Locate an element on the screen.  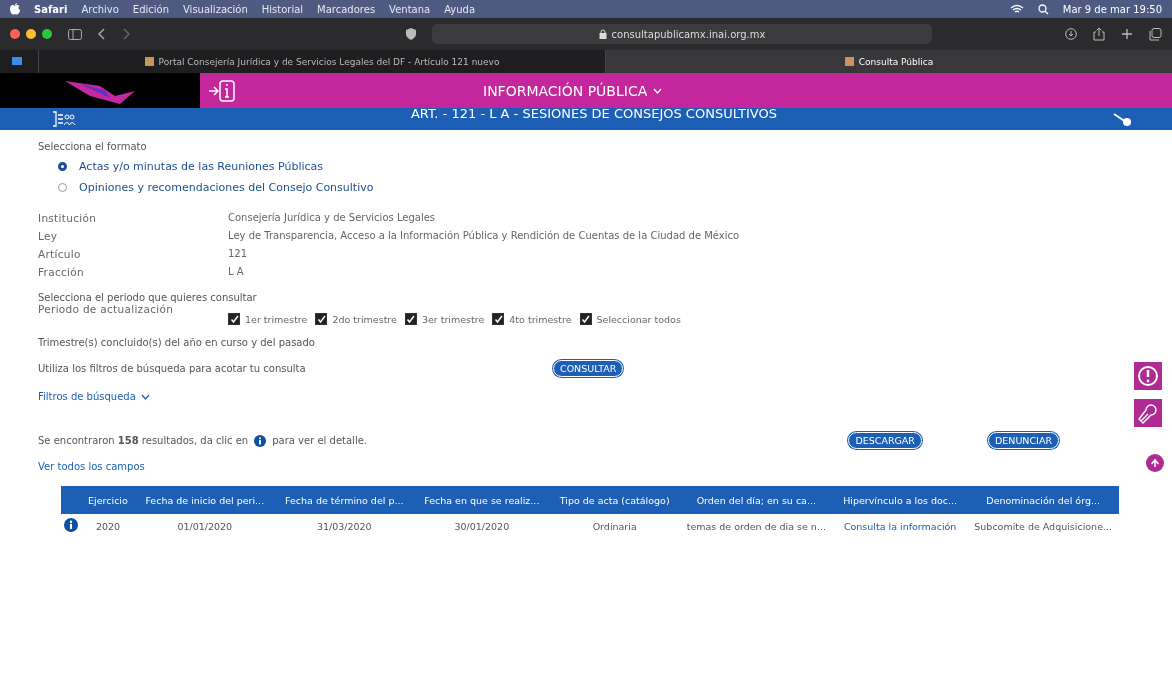
alert-icon is located at coordinates (1148, 376).